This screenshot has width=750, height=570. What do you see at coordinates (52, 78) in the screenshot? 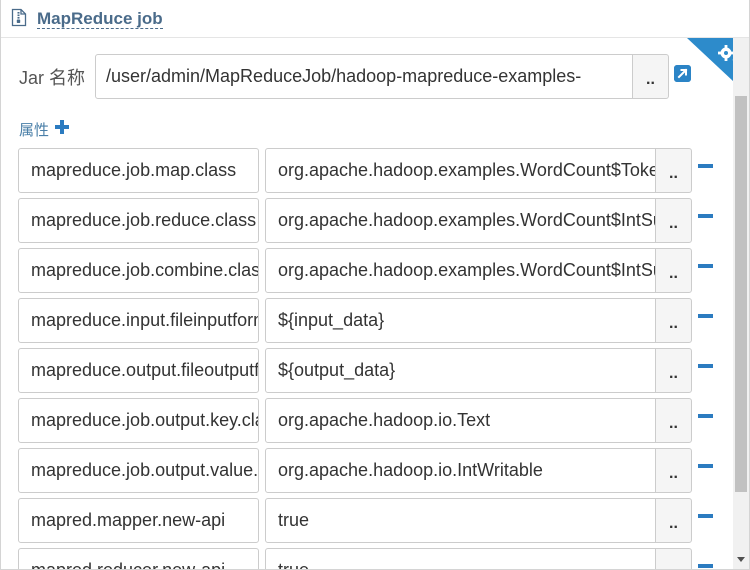
I see `jar-name-label: Jar 名称` at bounding box center [52, 78].